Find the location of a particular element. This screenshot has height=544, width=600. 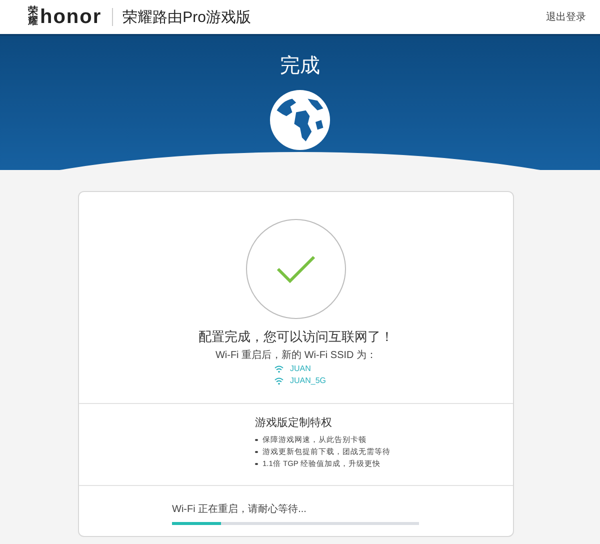

ssid-name: JUAN_5G is located at coordinates (308, 381).